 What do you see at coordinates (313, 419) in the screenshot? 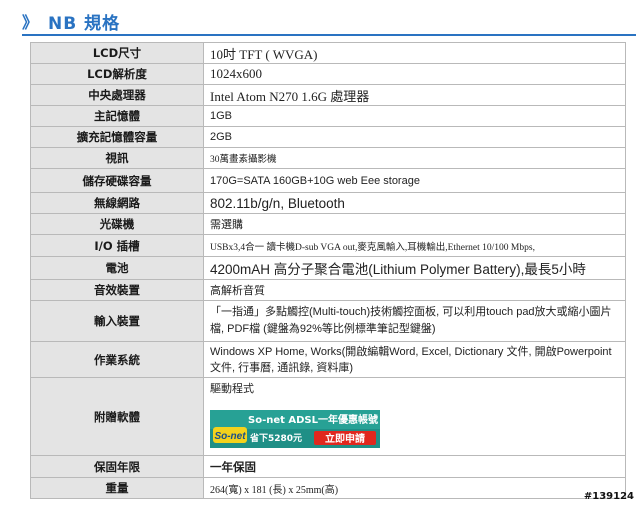
I see `ad-headline: So-net ADSL一年優惠帳號` at bounding box center [313, 419].